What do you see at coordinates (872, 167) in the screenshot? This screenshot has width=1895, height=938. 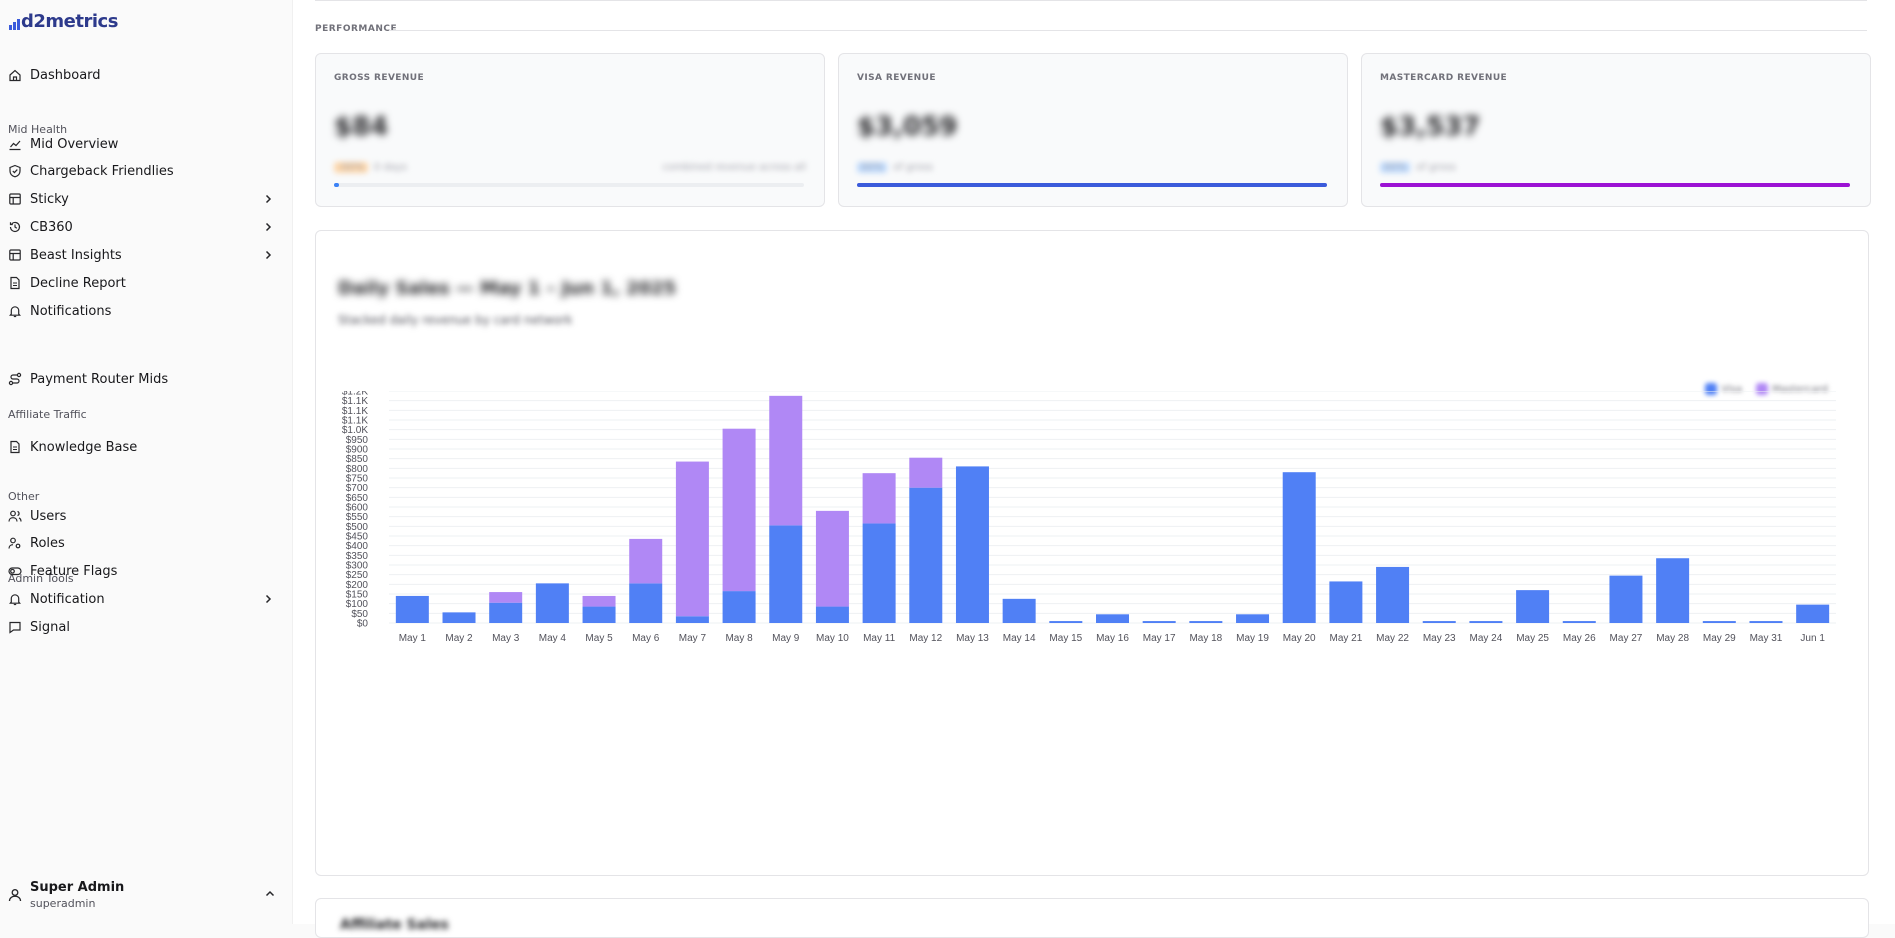 I see `change-pill: 00%` at bounding box center [872, 167].